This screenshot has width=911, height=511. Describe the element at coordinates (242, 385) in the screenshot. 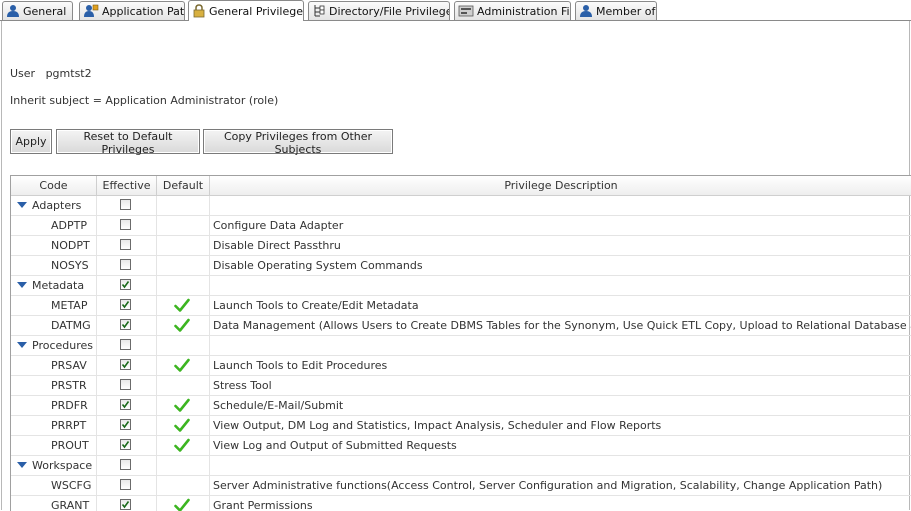

I see `privilege-description: Stress Tool` at that location.